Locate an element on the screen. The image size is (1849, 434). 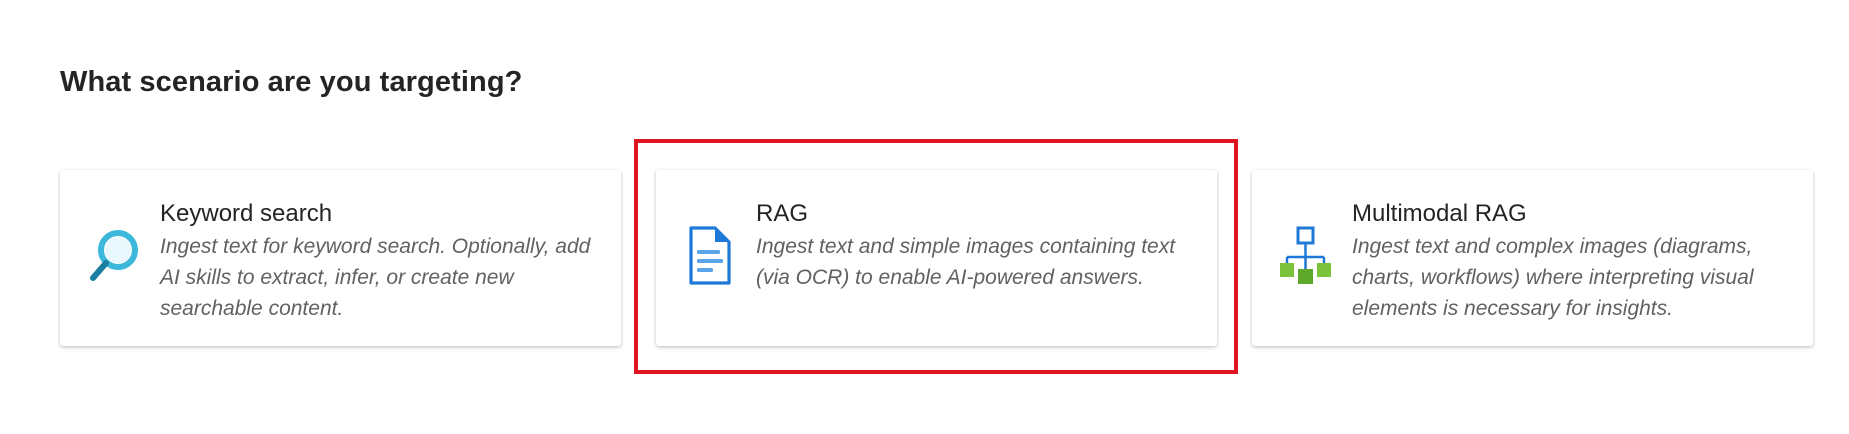
hierarchy-icon is located at coordinates (1306, 256).